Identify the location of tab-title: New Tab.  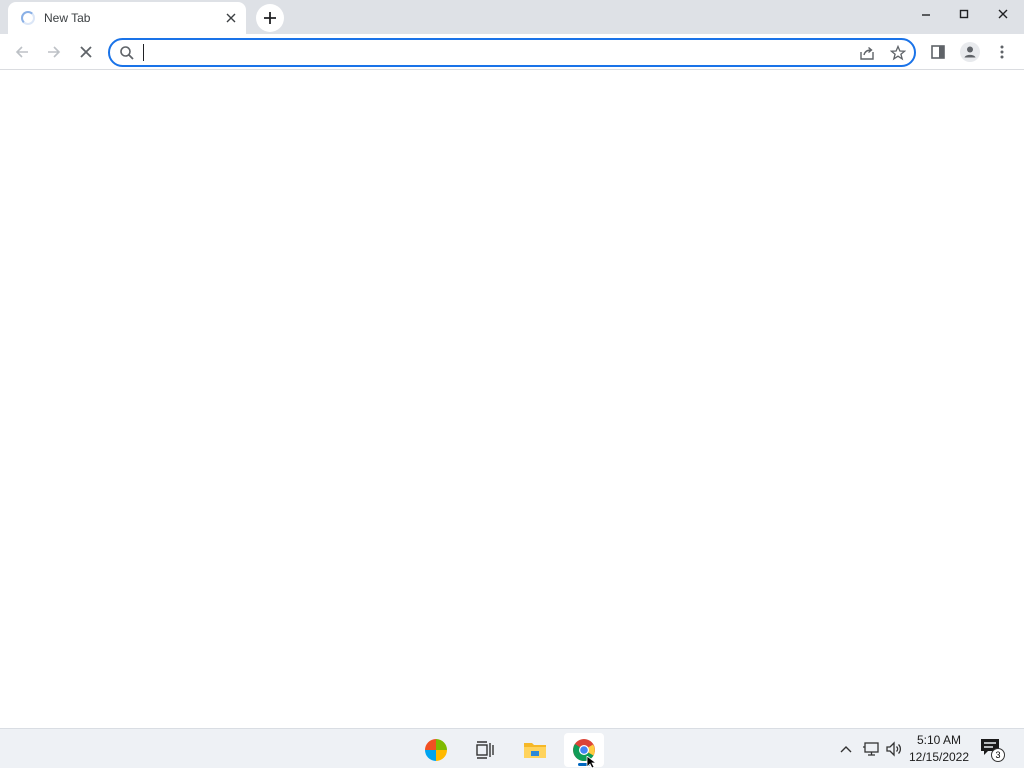
(67, 18).